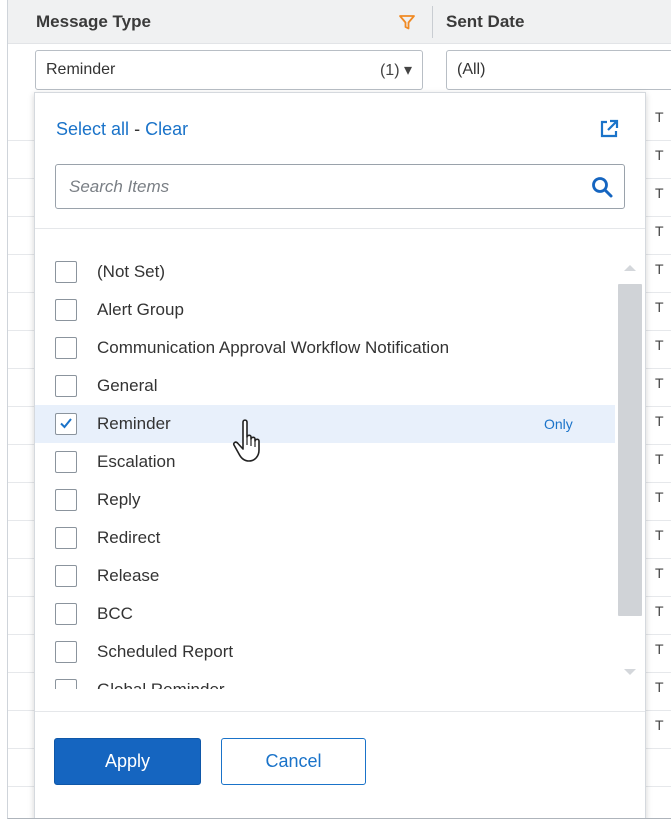 The width and height of the screenshot is (671, 827). What do you see at coordinates (432, 22) in the screenshot?
I see `column-divider` at bounding box center [432, 22].